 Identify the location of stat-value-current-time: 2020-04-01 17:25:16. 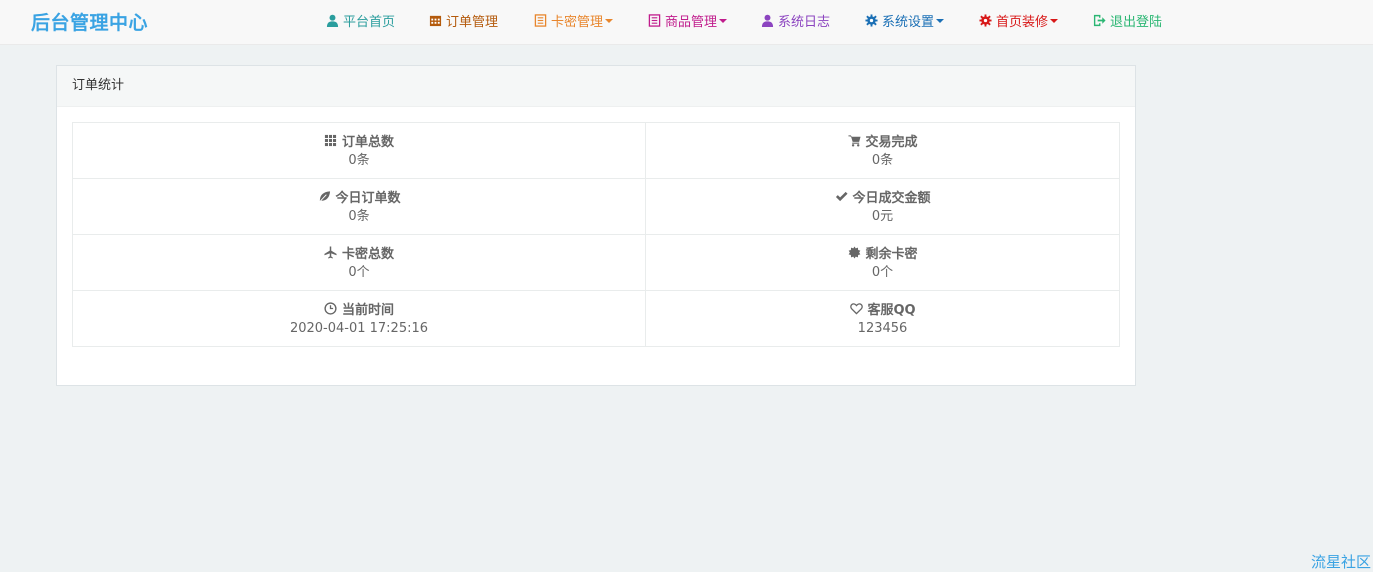
(359, 328).